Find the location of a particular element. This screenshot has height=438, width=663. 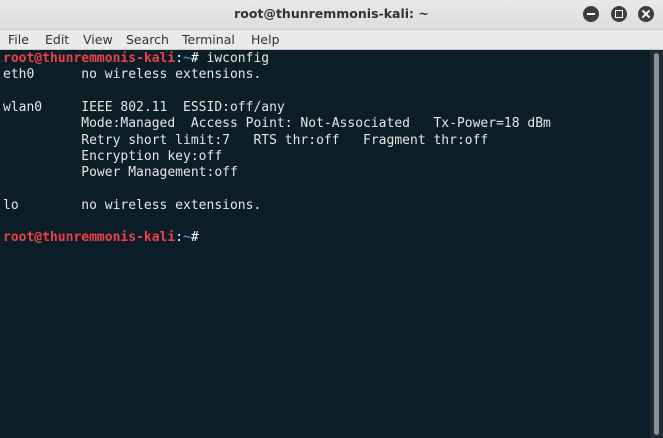

title-bar: root@thunremmonis-kali: ~ is located at coordinates (331, 15).